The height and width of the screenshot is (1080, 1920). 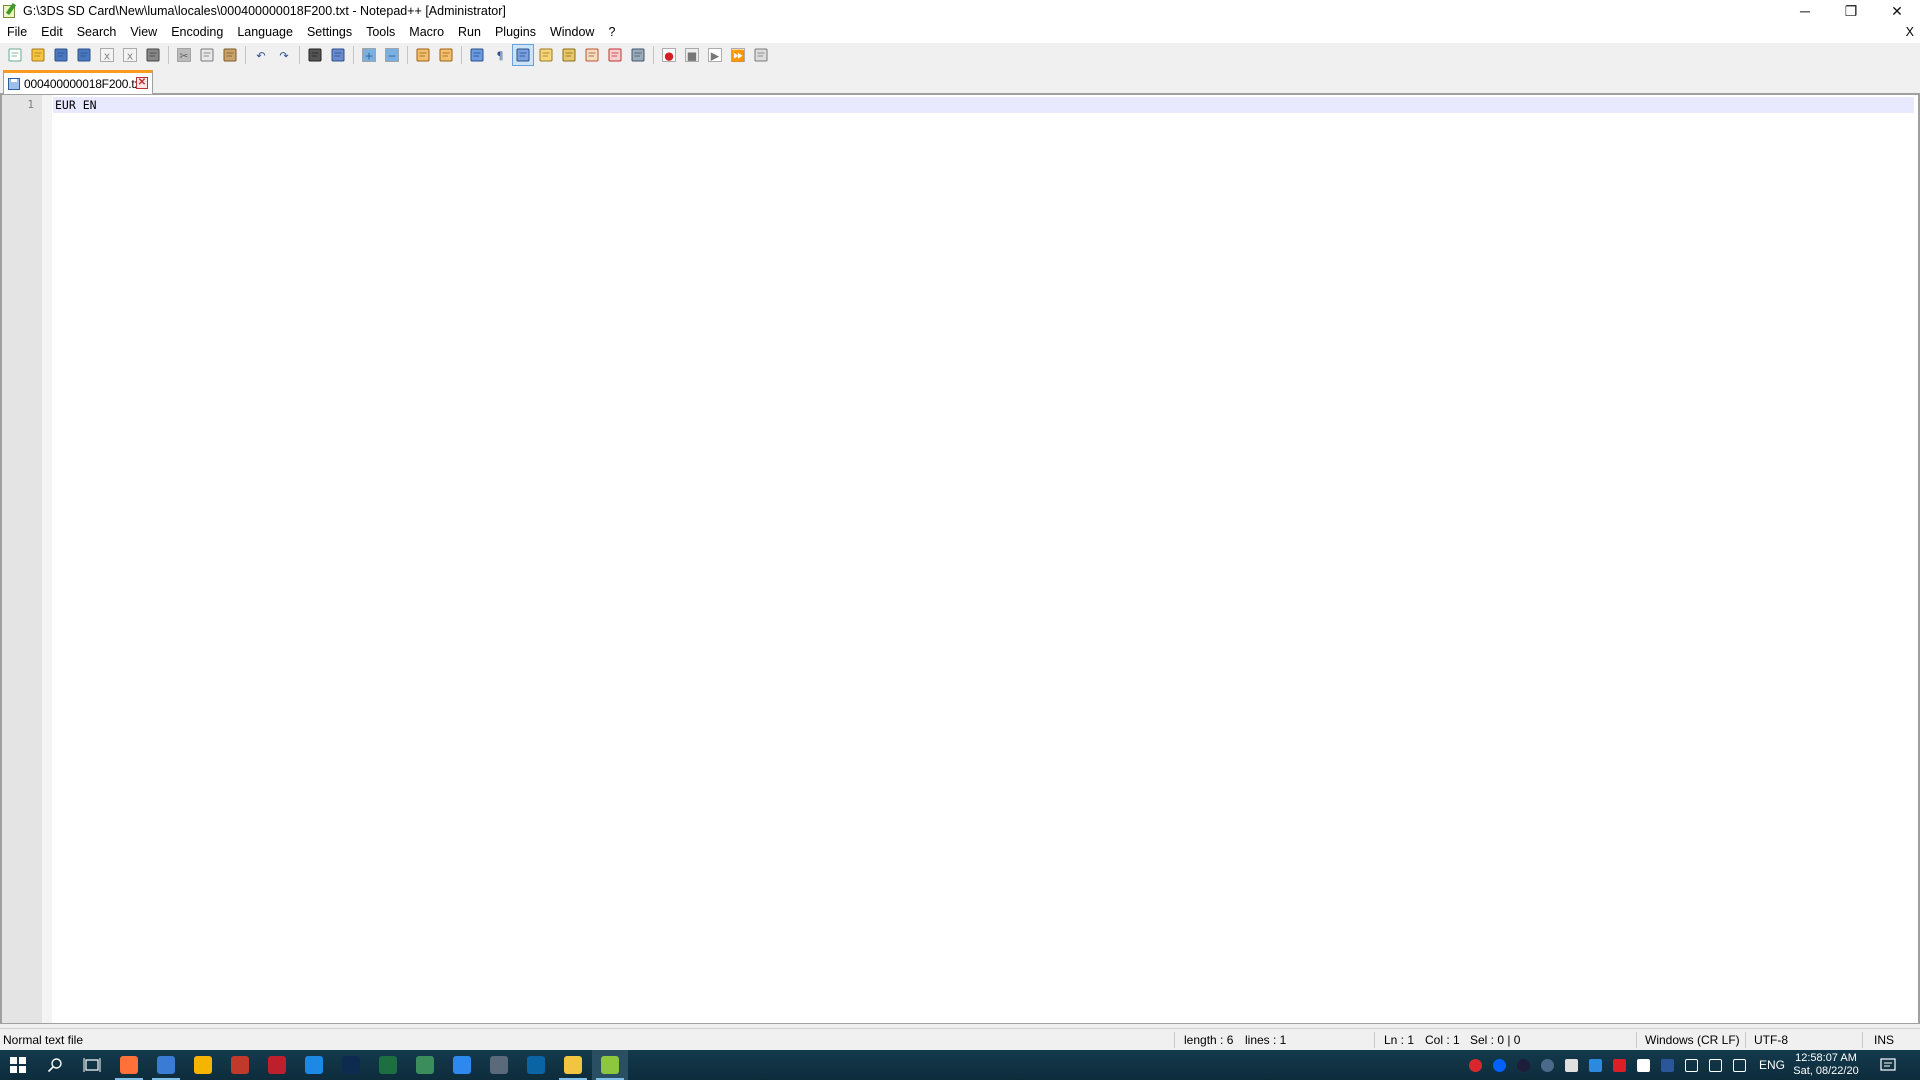 I want to click on menu-language: Language, so click(x=265, y=32).